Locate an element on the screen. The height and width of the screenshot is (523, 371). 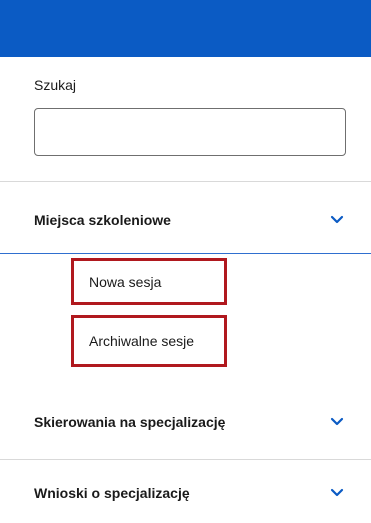
search-input is located at coordinates (190, 132).